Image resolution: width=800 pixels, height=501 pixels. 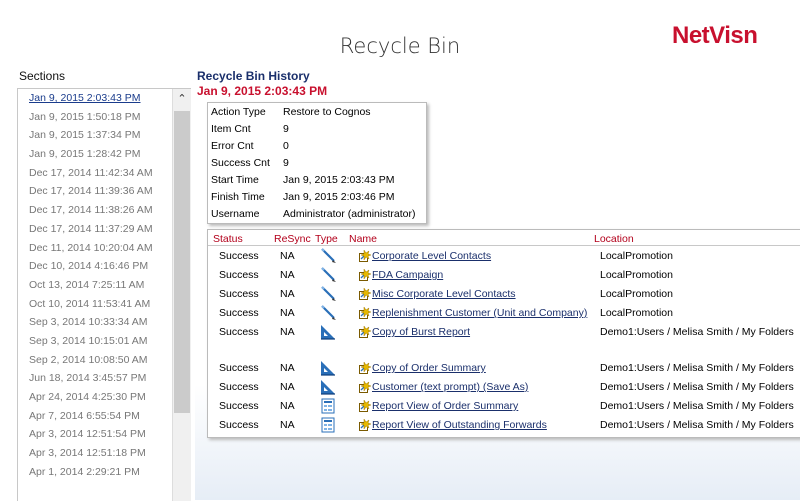 I want to click on section-item: Sep 3, 2014 10:33:34 AM, so click(x=95, y=322).